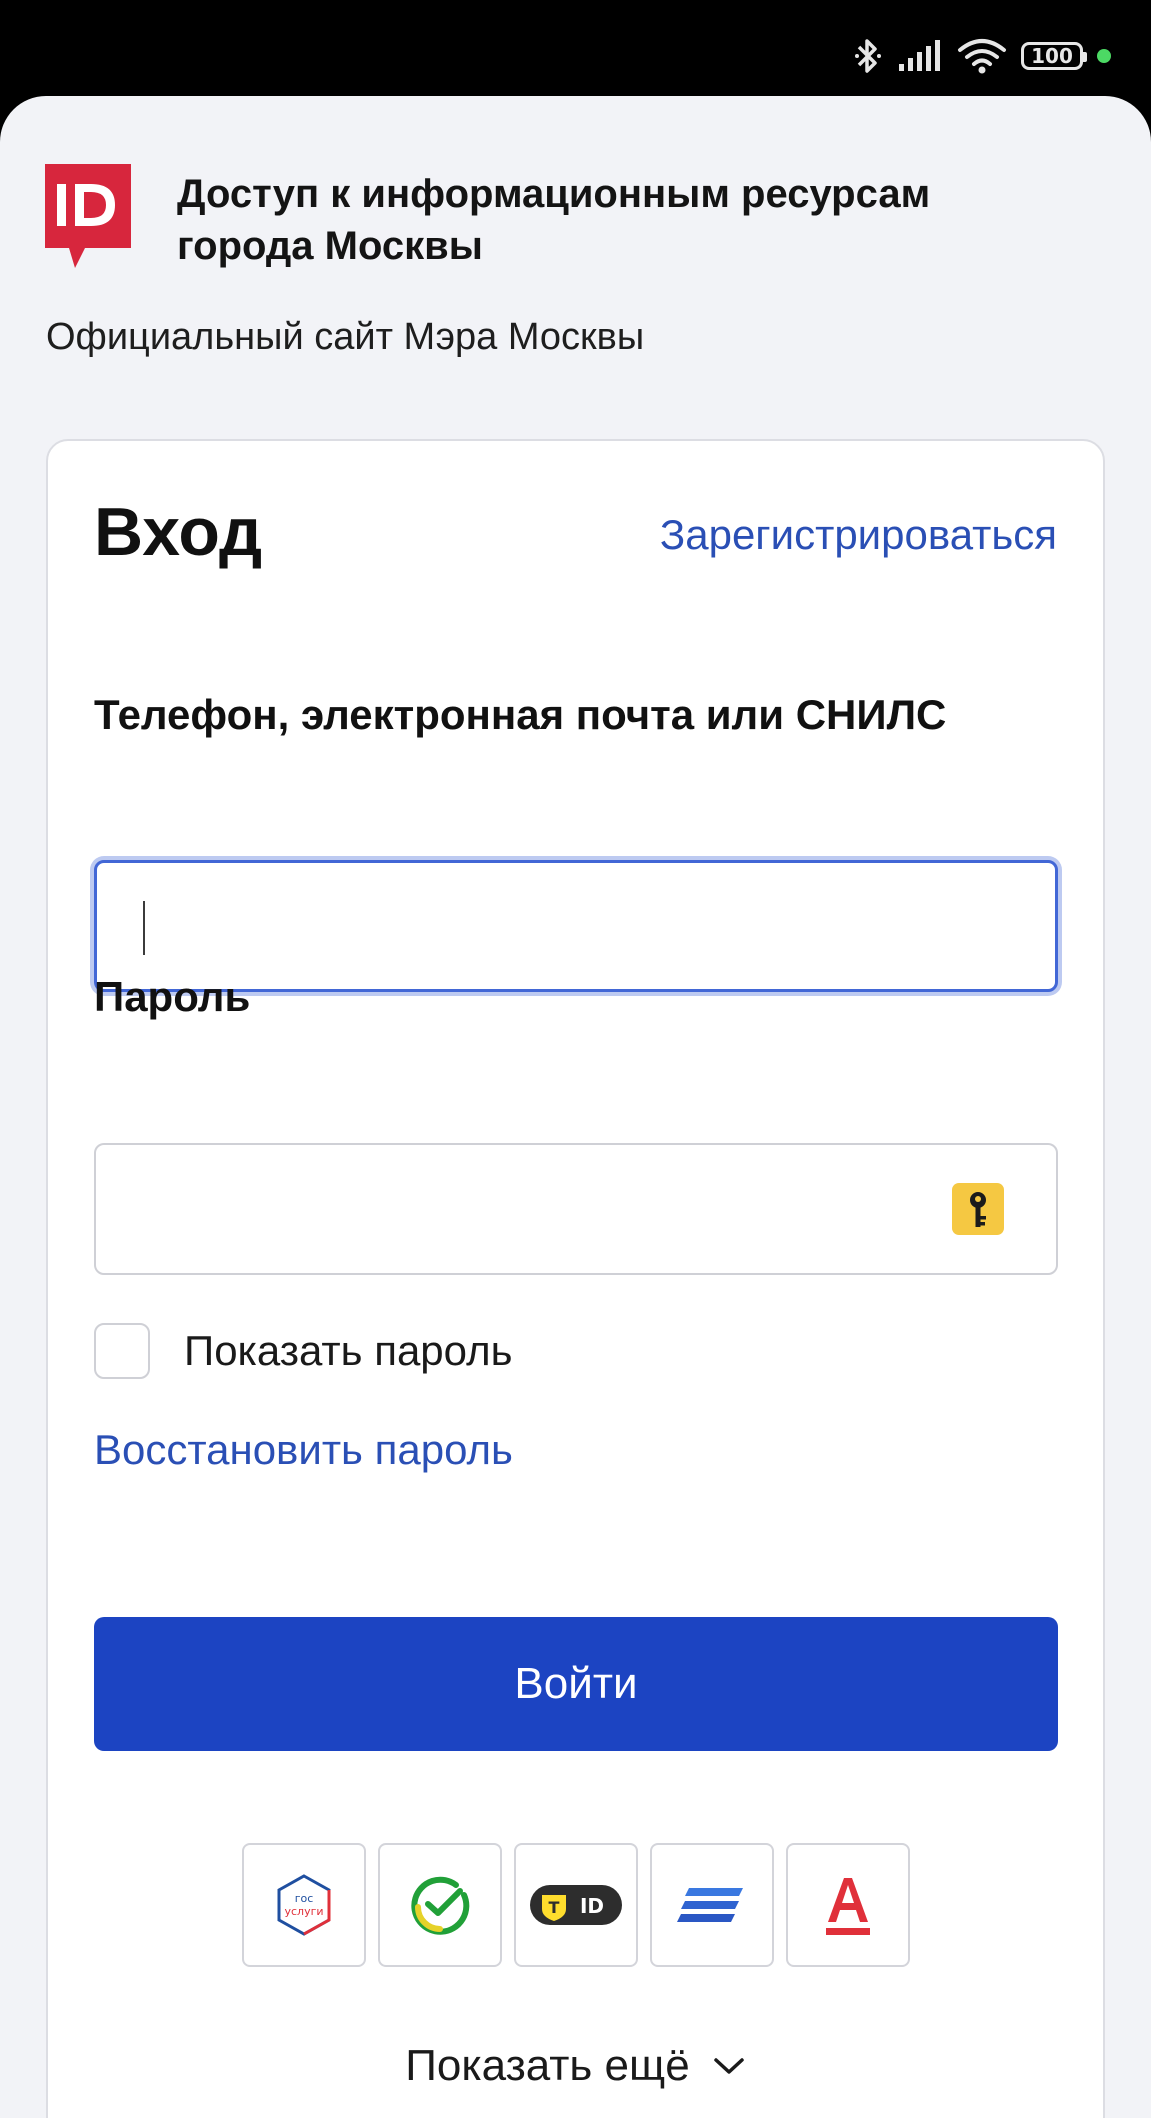  Describe the element at coordinates (554, 1907) in the screenshot. I see `svg-text: T` at that location.